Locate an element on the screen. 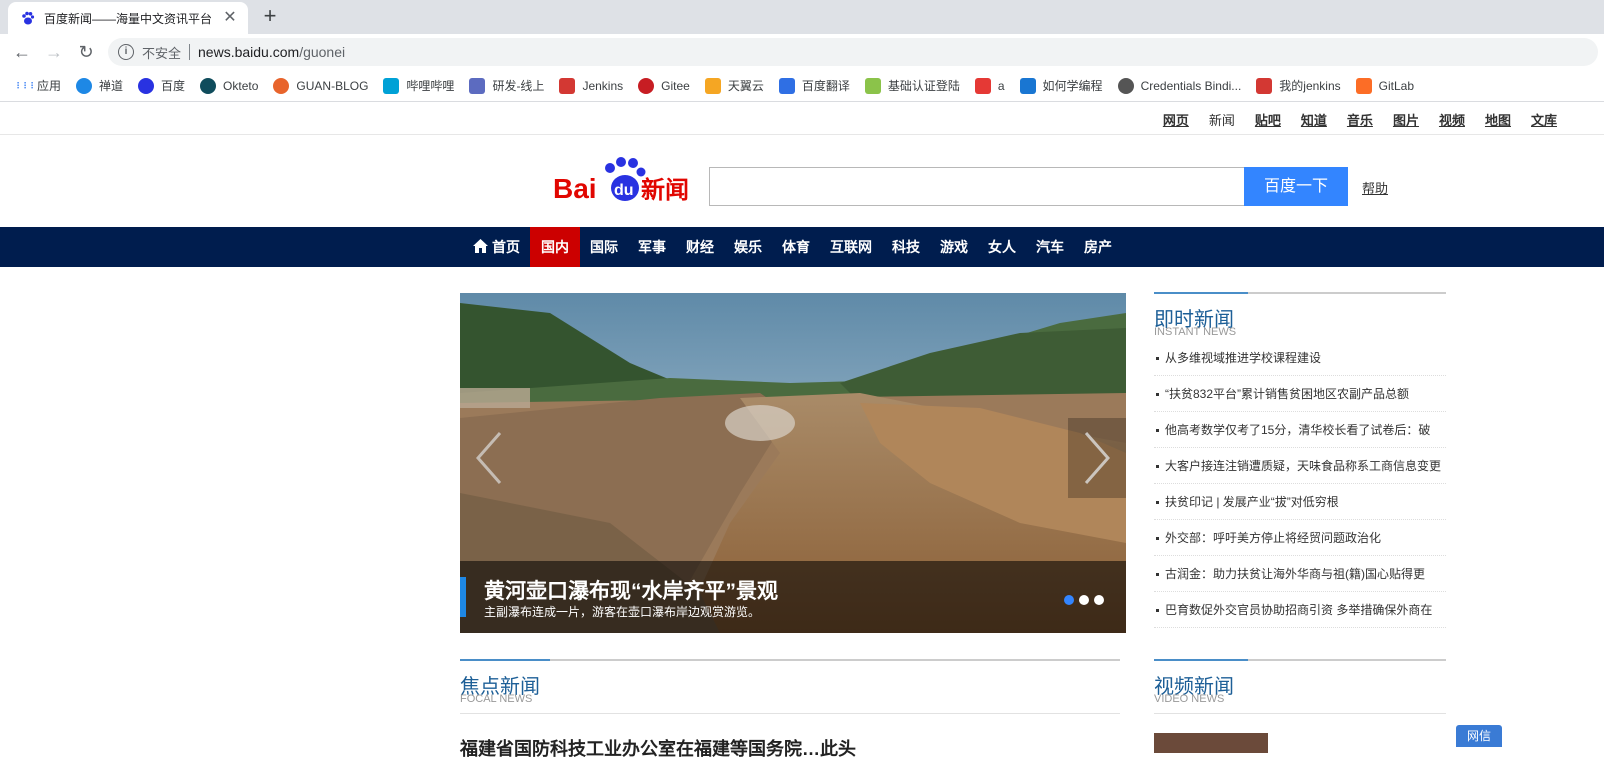  slider-prev-arrow is located at coordinates (489, 458).